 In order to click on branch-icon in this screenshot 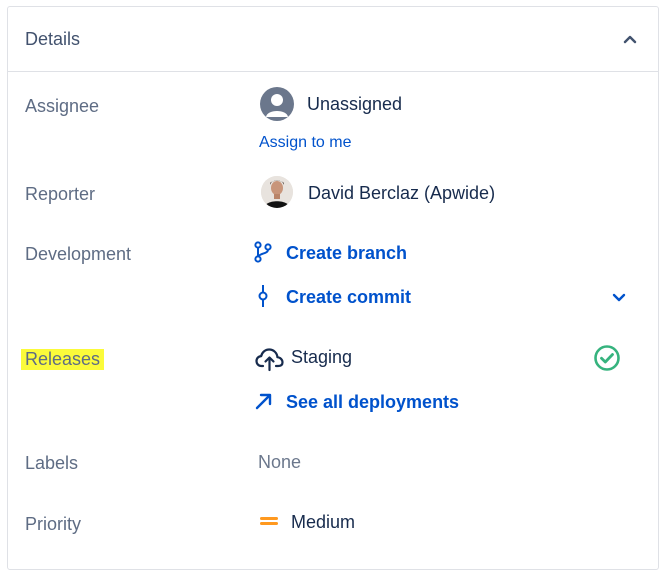, I will do `click(263, 252)`.